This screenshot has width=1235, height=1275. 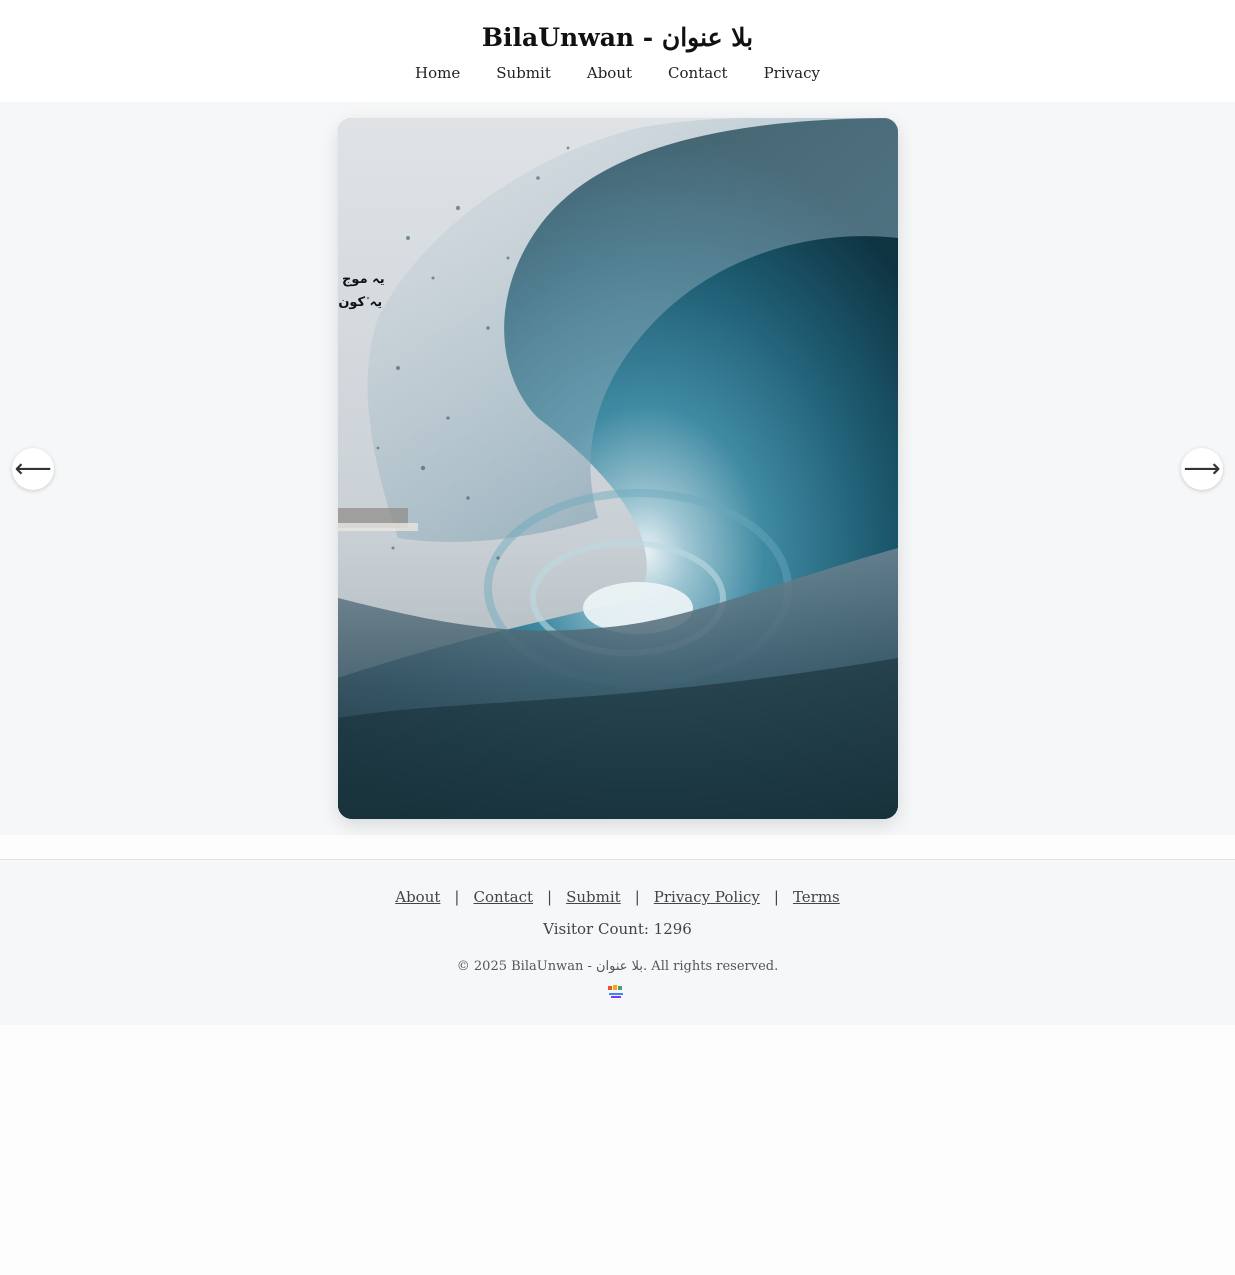 What do you see at coordinates (523, 73) in the screenshot?
I see `nav-submit-link: Submit` at bounding box center [523, 73].